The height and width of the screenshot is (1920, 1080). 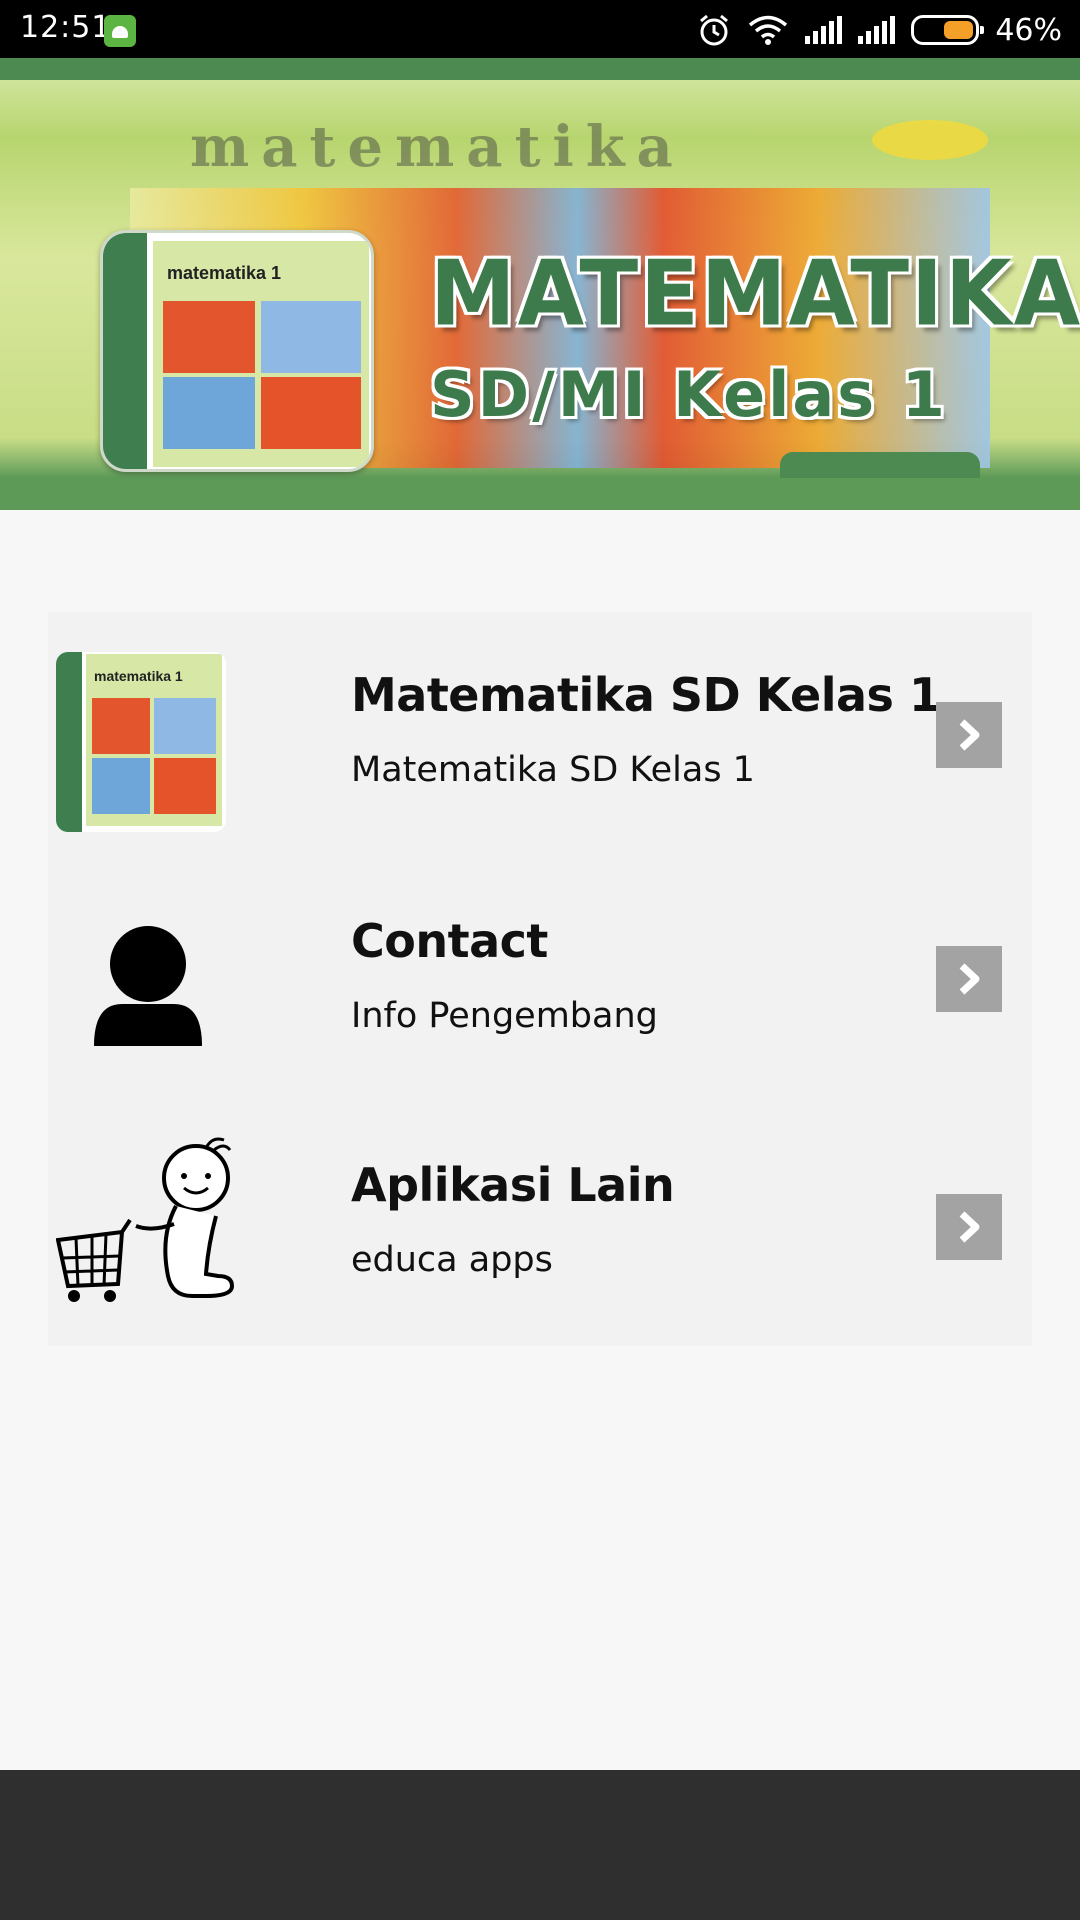 I want to click on banner-background-text: matematika, so click(x=437, y=147).